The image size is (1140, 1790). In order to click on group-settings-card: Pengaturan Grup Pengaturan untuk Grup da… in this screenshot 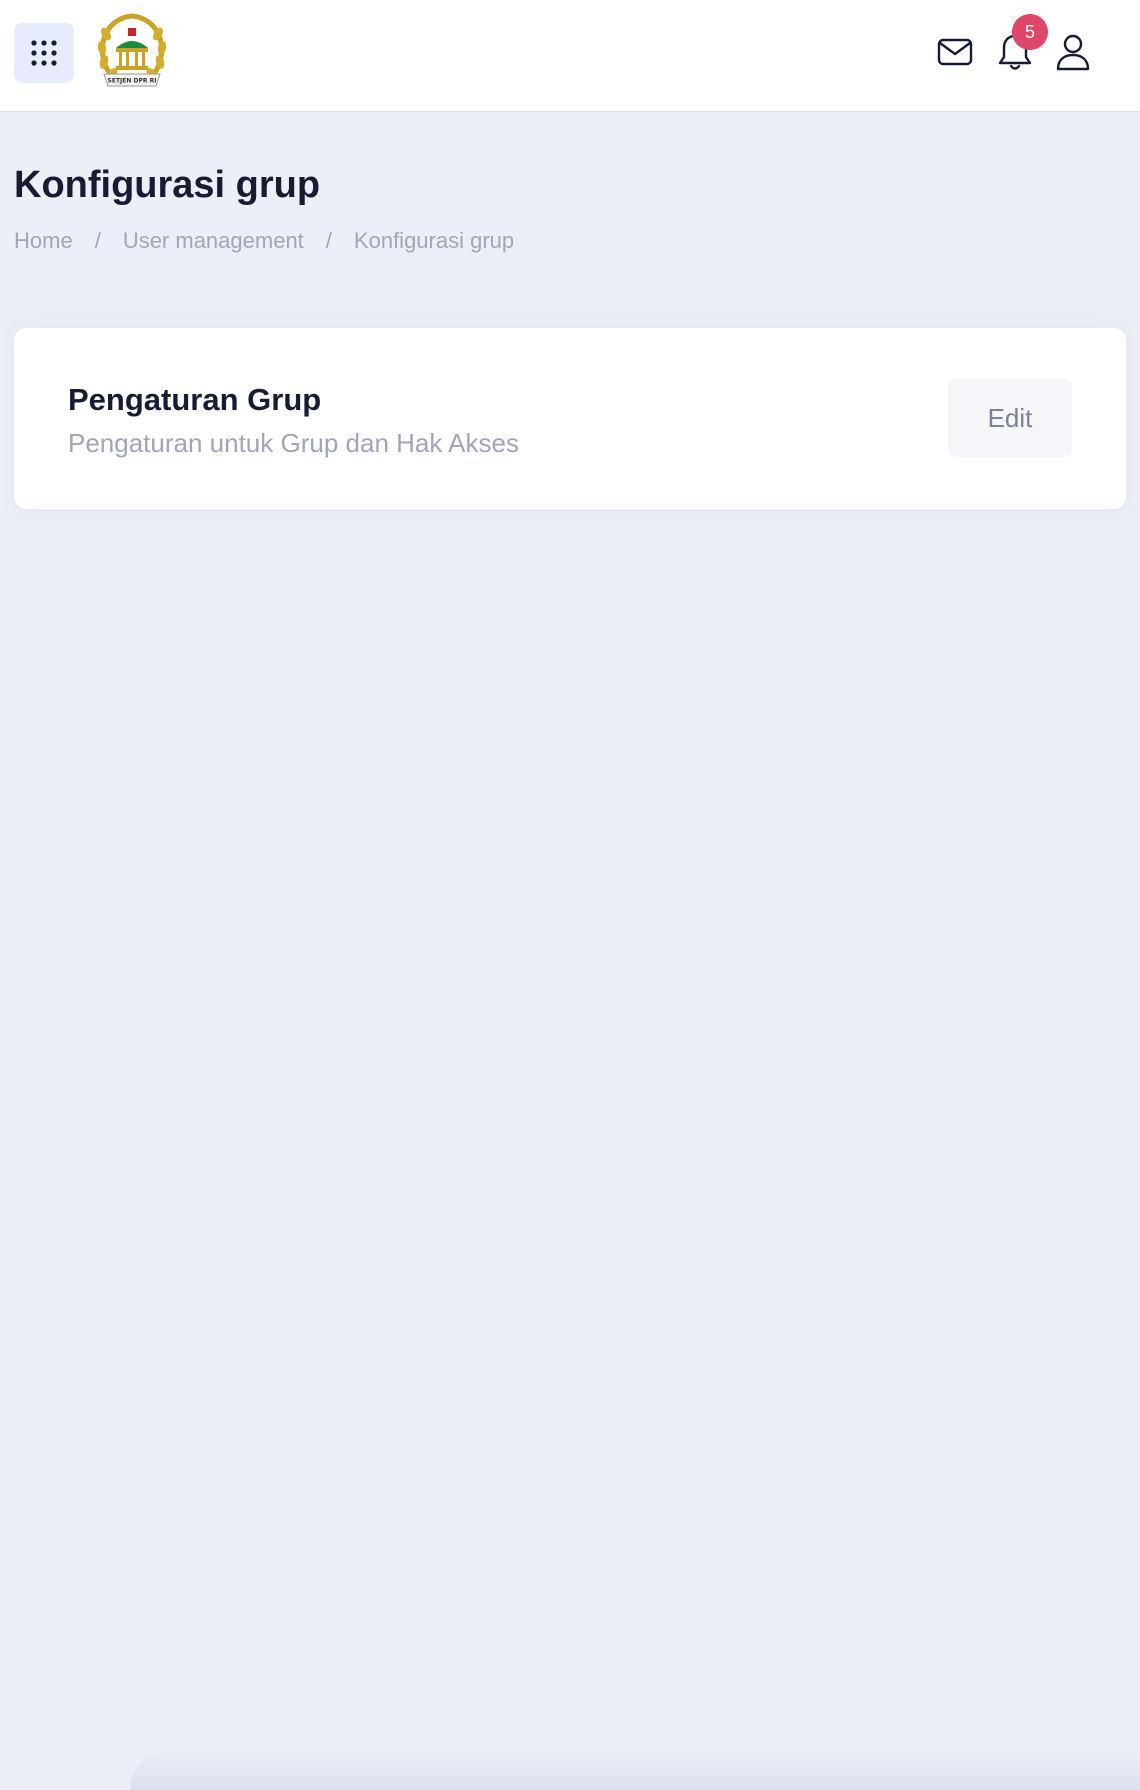, I will do `click(570, 418)`.